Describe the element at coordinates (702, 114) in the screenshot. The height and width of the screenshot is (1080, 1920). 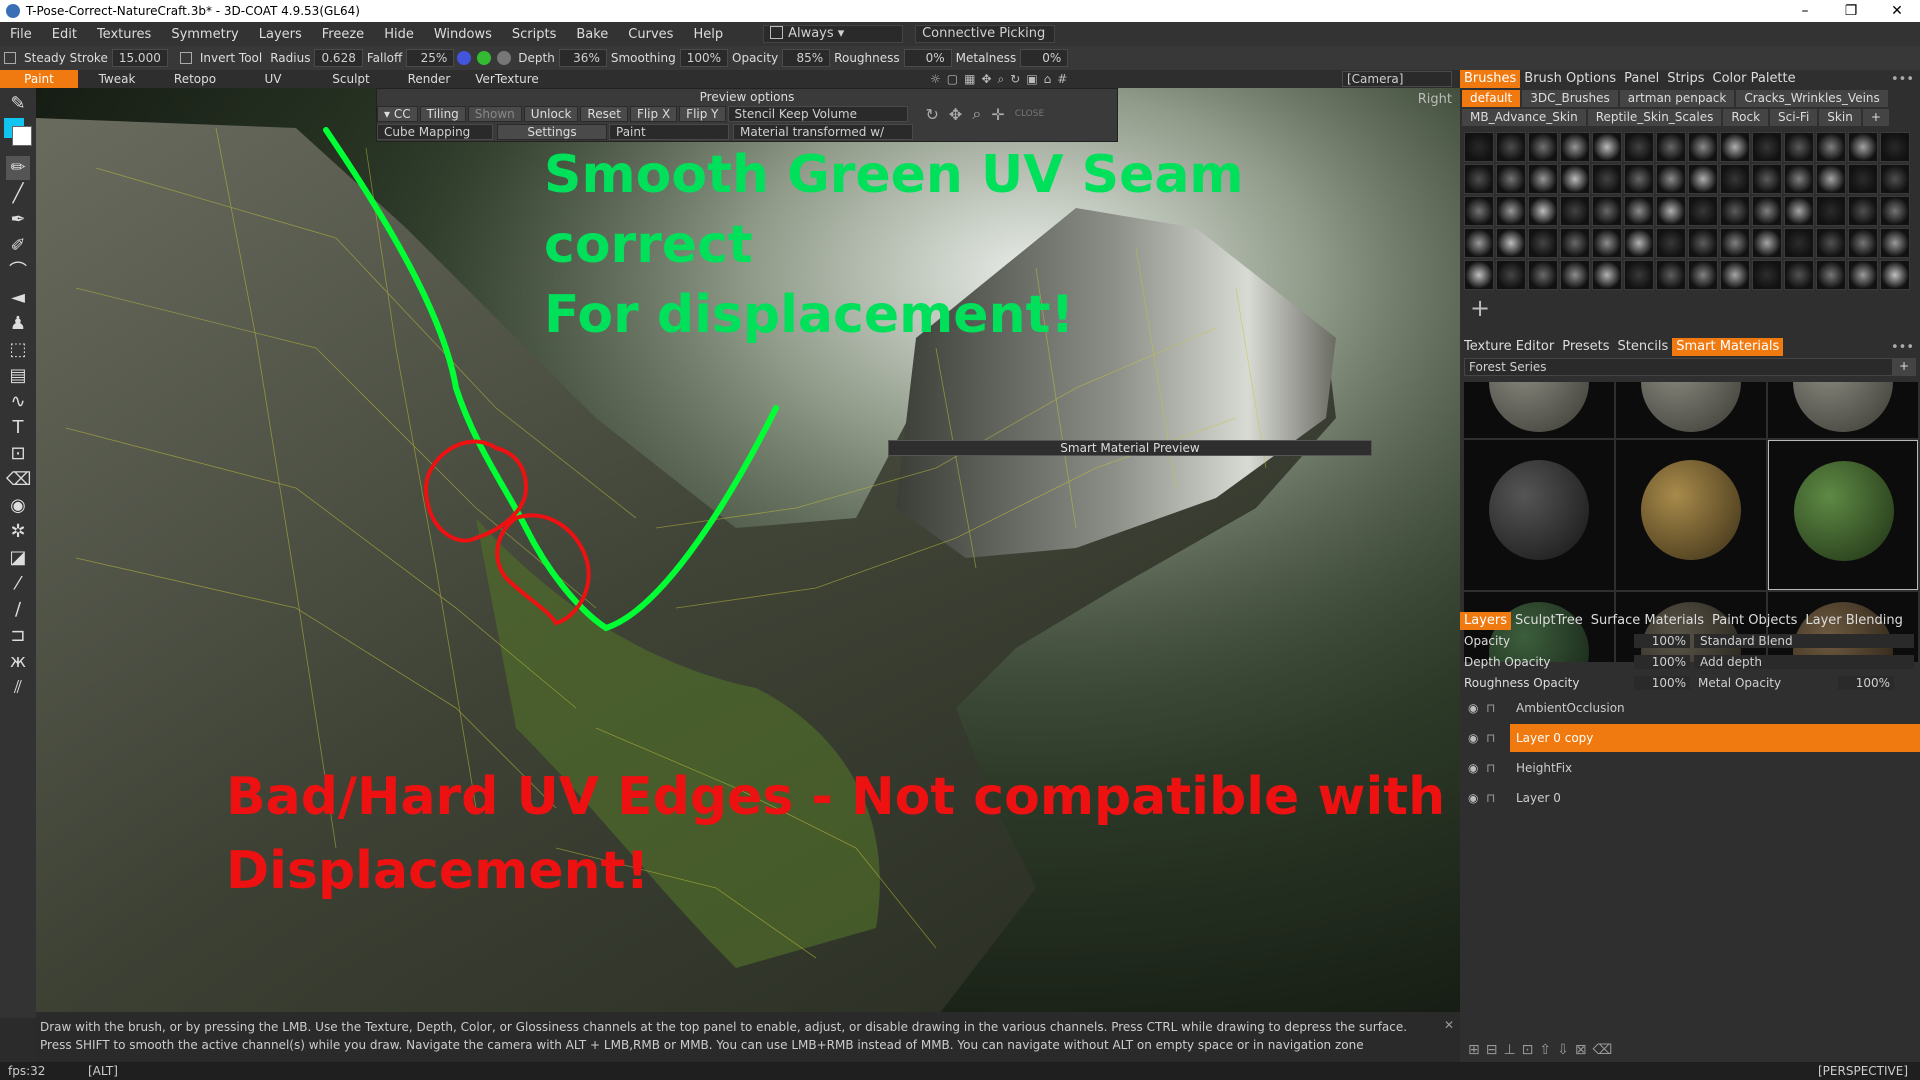
I see `flip-y-button: Flip Y` at that location.